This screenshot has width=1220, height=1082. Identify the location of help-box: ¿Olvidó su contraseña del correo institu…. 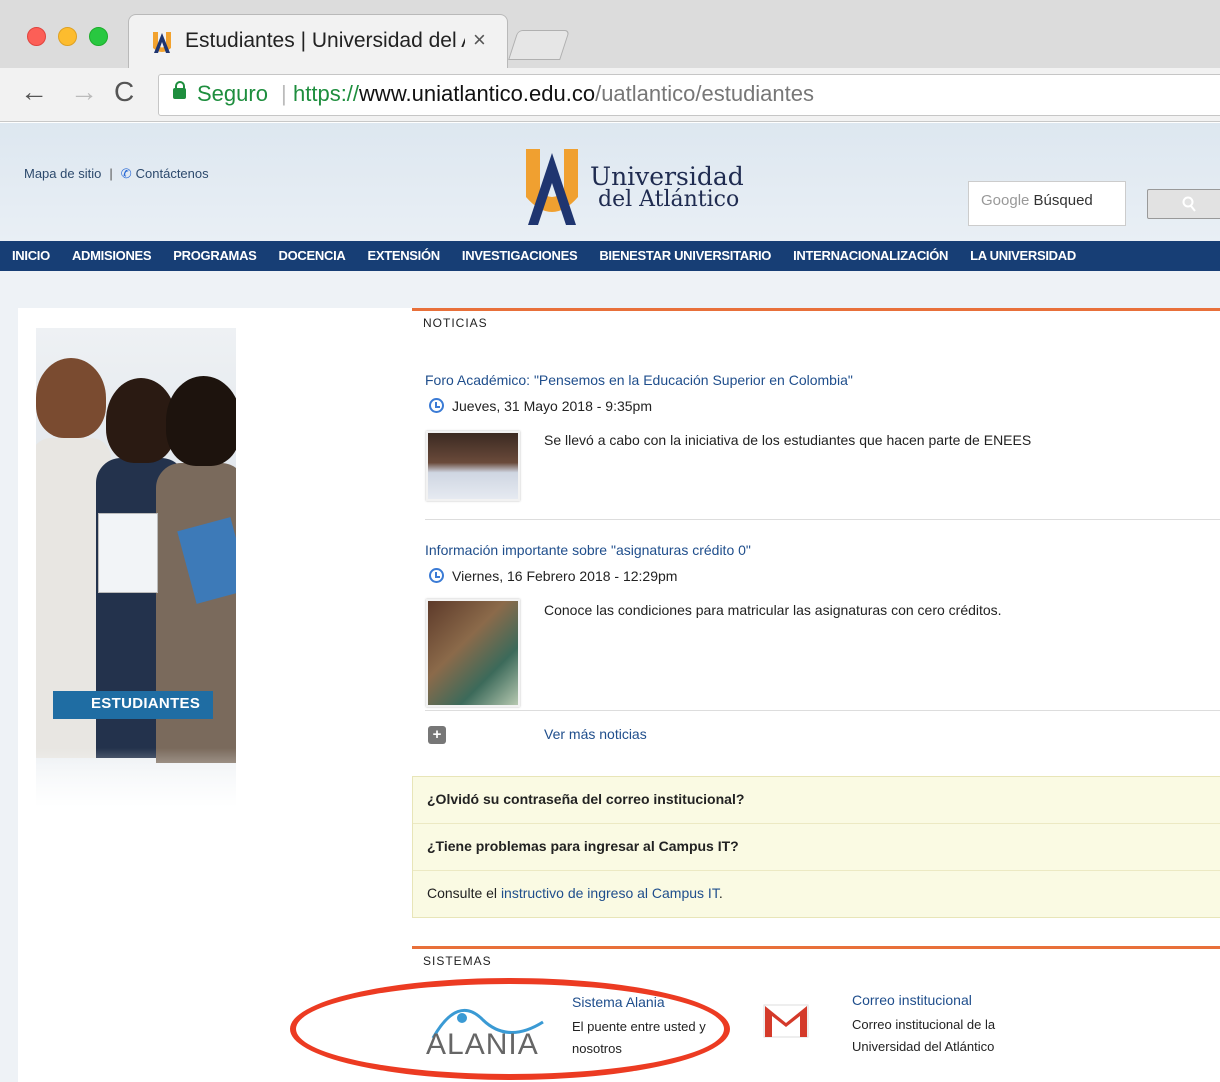
(816, 847).